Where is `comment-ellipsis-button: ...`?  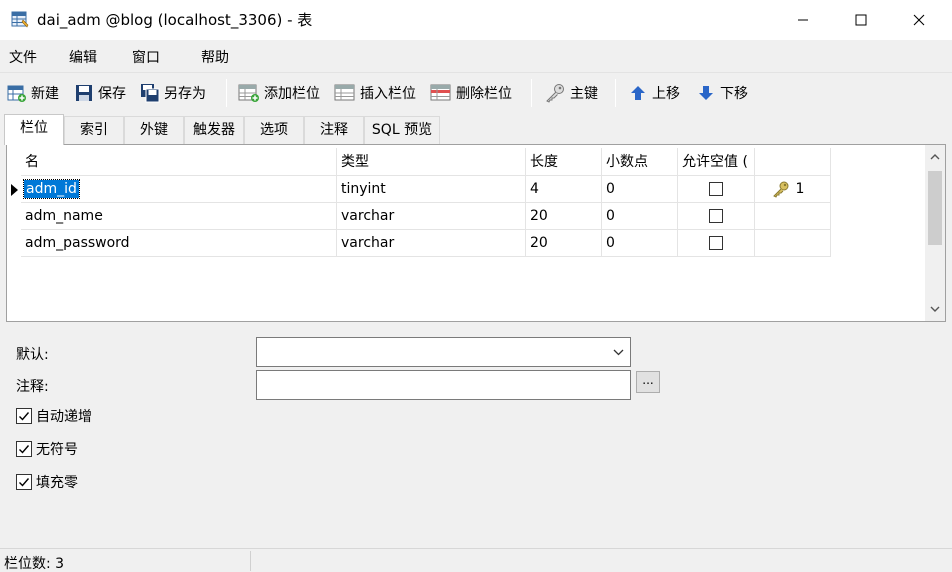
comment-ellipsis-button: ... is located at coordinates (648, 382).